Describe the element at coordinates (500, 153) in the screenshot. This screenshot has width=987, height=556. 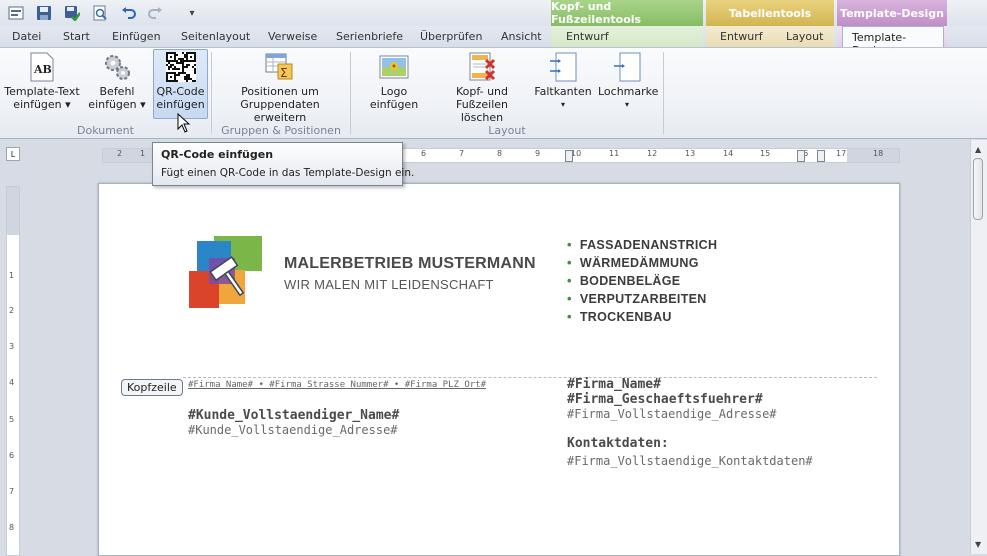
I see `ruler-mark: 8` at that location.